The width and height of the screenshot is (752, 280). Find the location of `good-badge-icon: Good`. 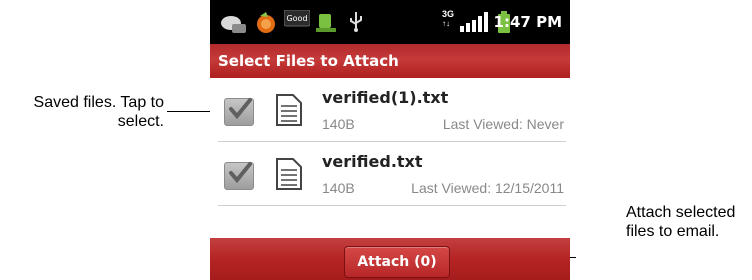

good-badge-icon: Good is located at coordinates (297, 22).